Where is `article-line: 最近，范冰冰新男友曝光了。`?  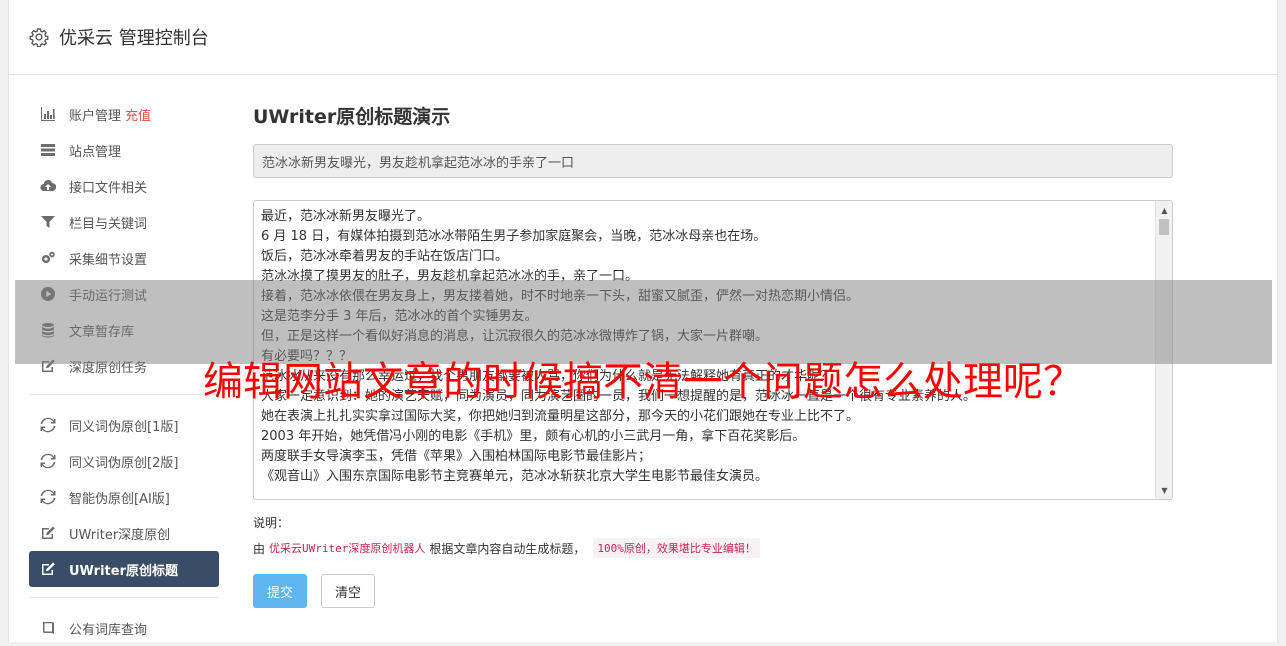
article-line: 最近，范冰冰新男友曝光了。 is located at coordinates (346, 216).